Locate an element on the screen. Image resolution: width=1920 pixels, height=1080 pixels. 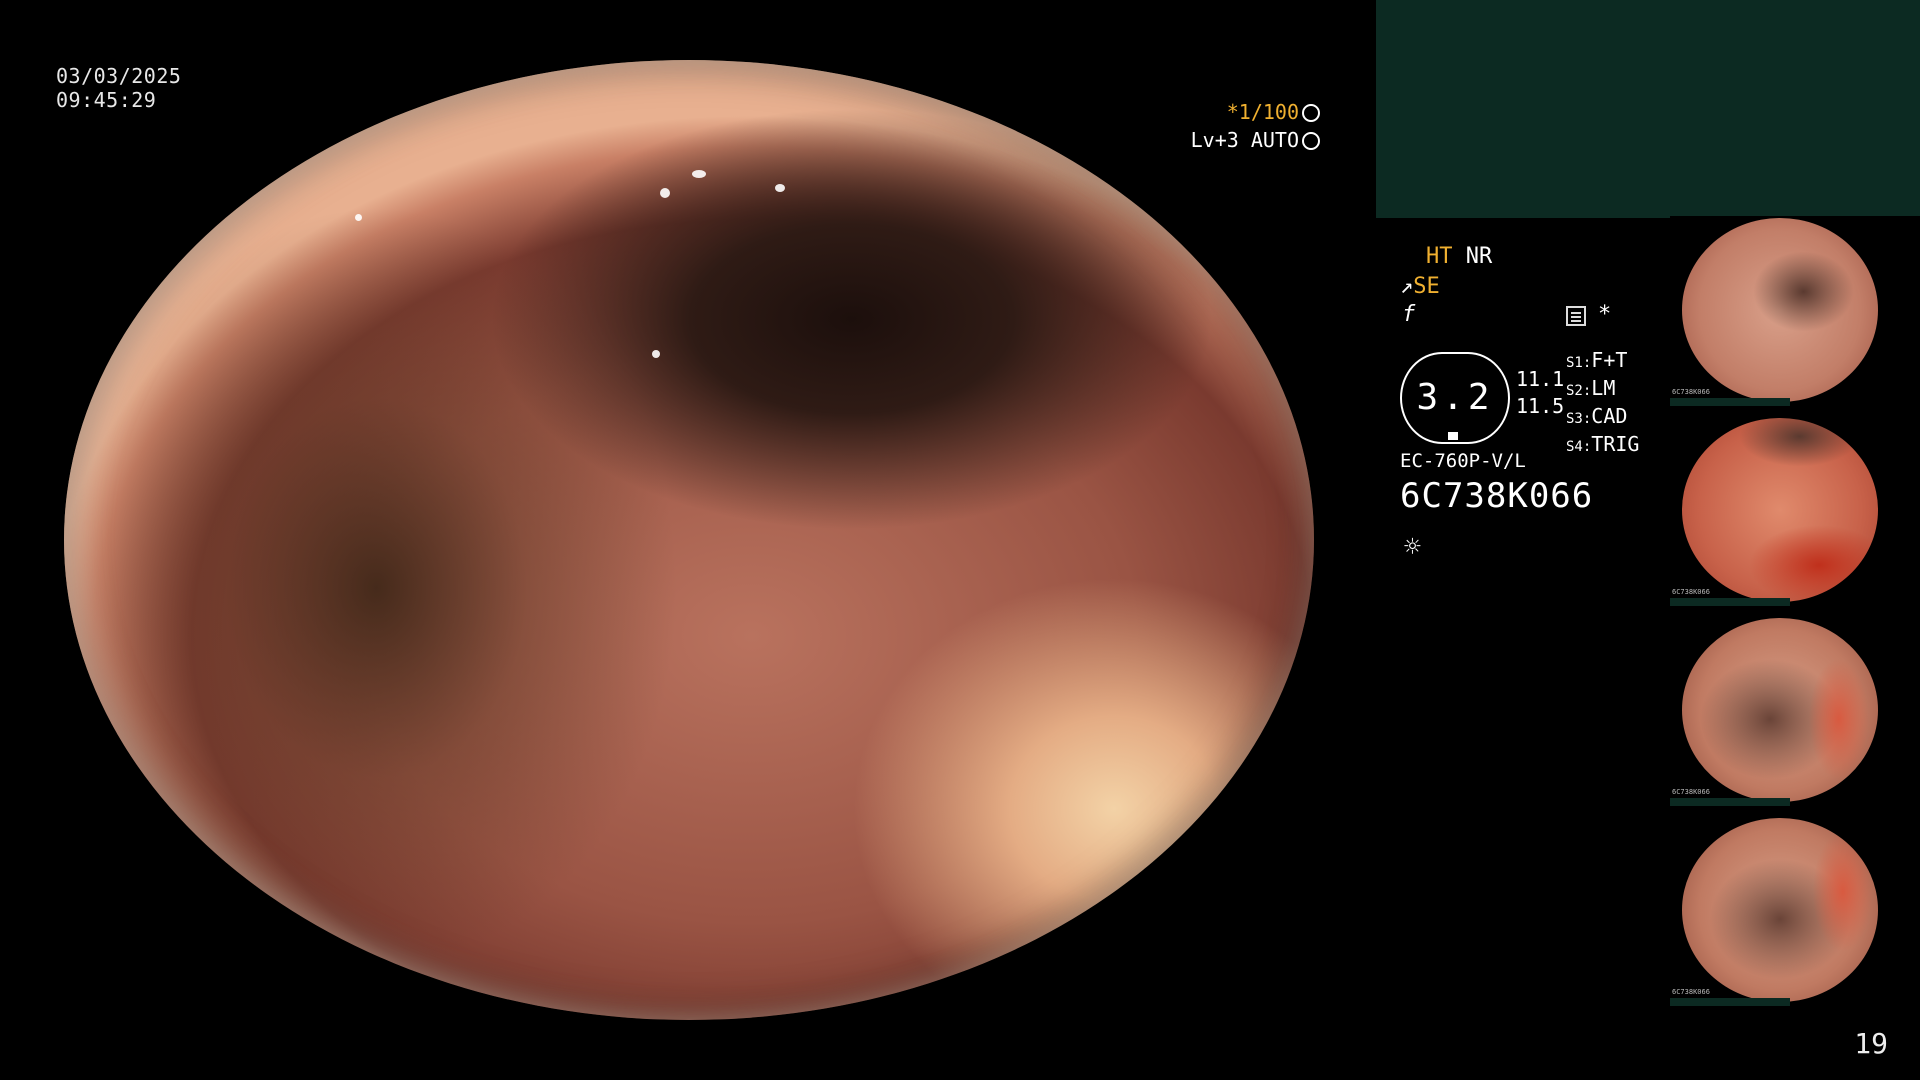
se-symbol-icon: ↗ is located at coordinates (1407, 286).